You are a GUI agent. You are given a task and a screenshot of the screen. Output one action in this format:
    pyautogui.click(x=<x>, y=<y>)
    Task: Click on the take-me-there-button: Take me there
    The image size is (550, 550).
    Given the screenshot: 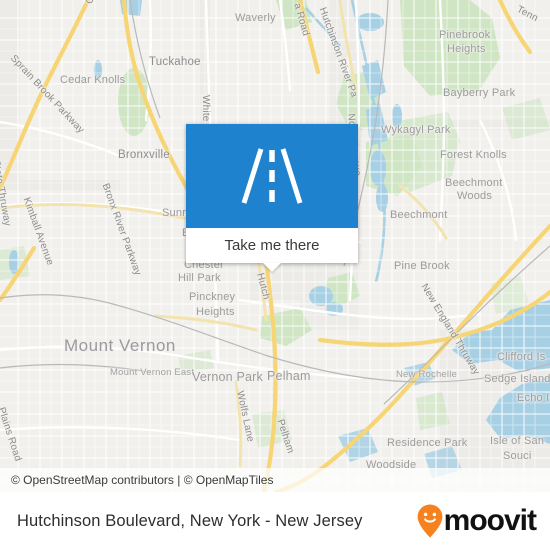 What is the action you would take?
    pyautogui.click(x=272, y=245)
    